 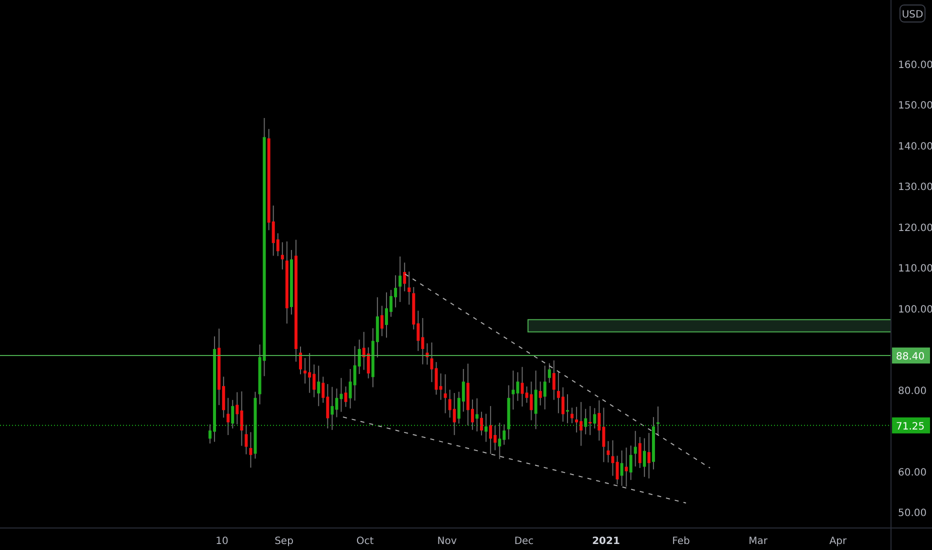 What do you see at coordinates (284, 541) in the screenshot?
I see `time-tick-label: Sep` at bounding box center [284, 541].